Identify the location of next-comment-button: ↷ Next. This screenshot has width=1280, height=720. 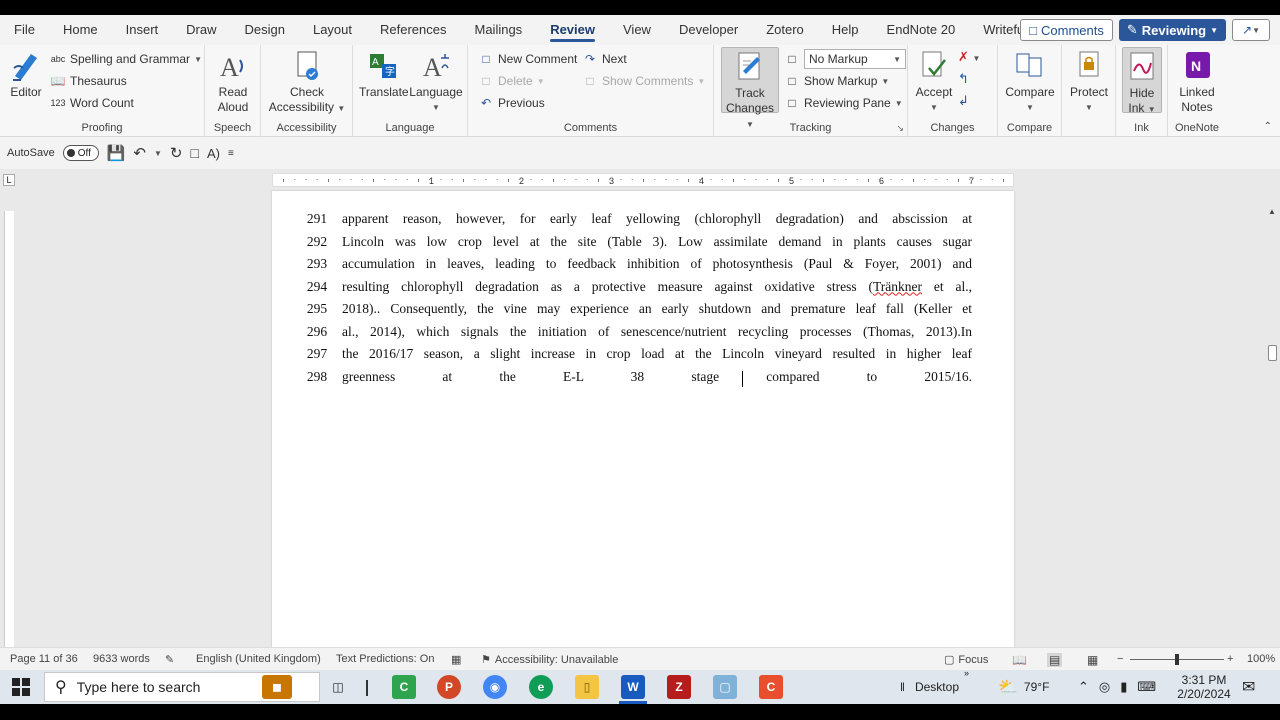
(604, 59).